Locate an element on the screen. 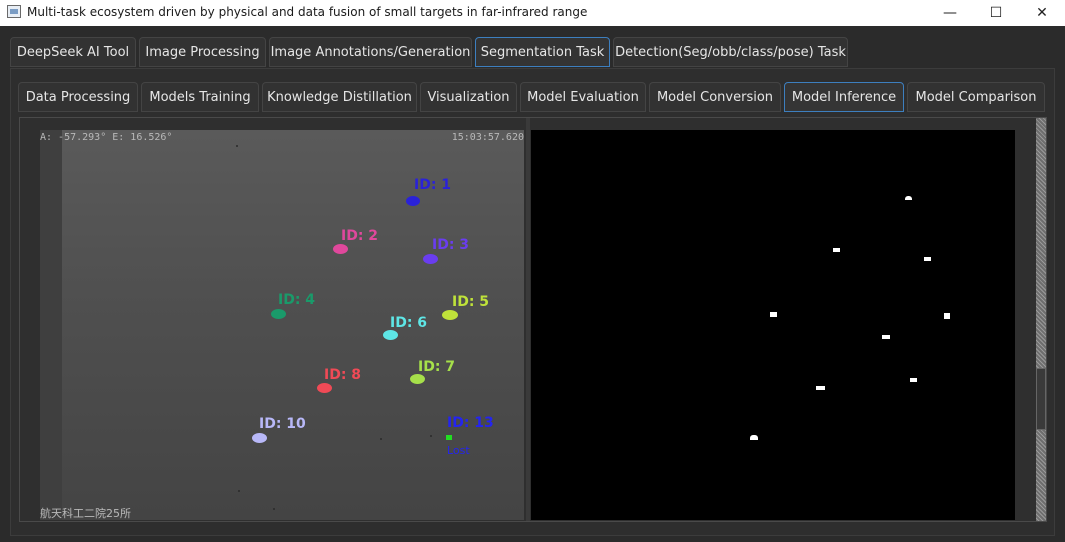  tab-segmentation-task: Segmentation Task is located at coordinates (542, 52).